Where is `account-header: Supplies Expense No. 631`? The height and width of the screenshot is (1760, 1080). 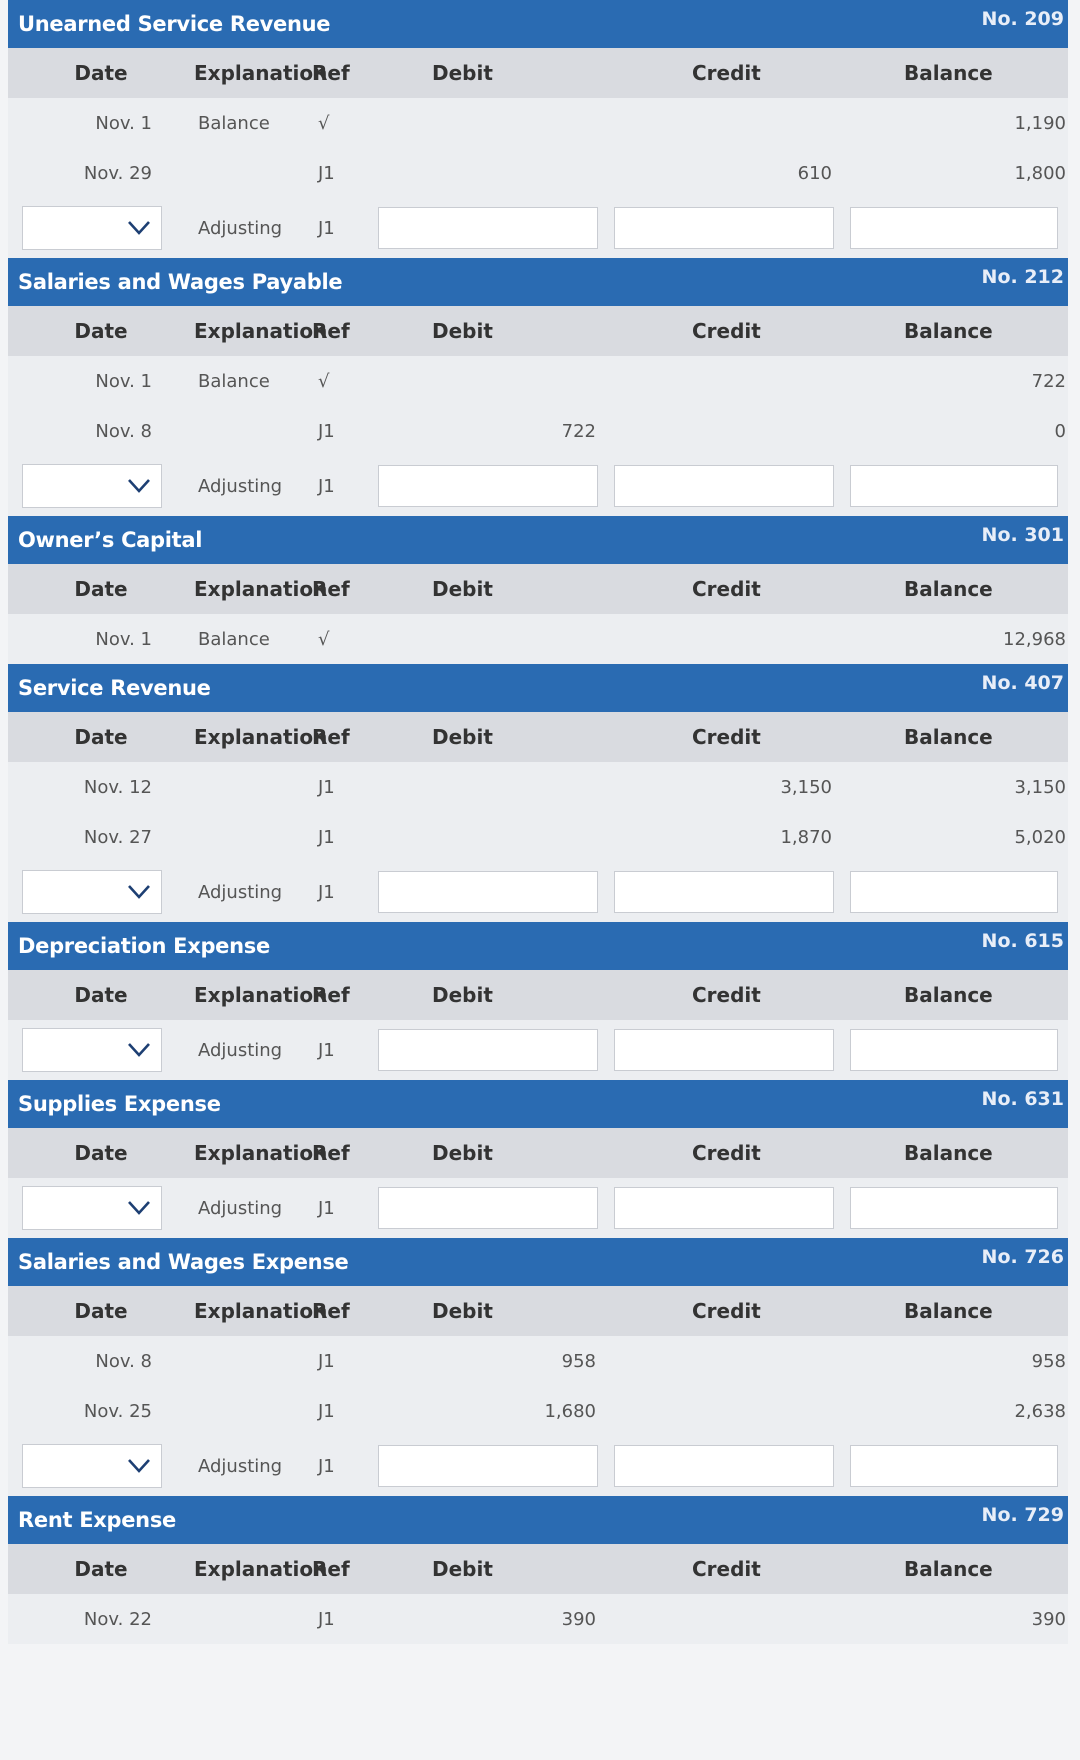
account-header: Supplies Expense No. 631 is located at coordinates (538, 1104).